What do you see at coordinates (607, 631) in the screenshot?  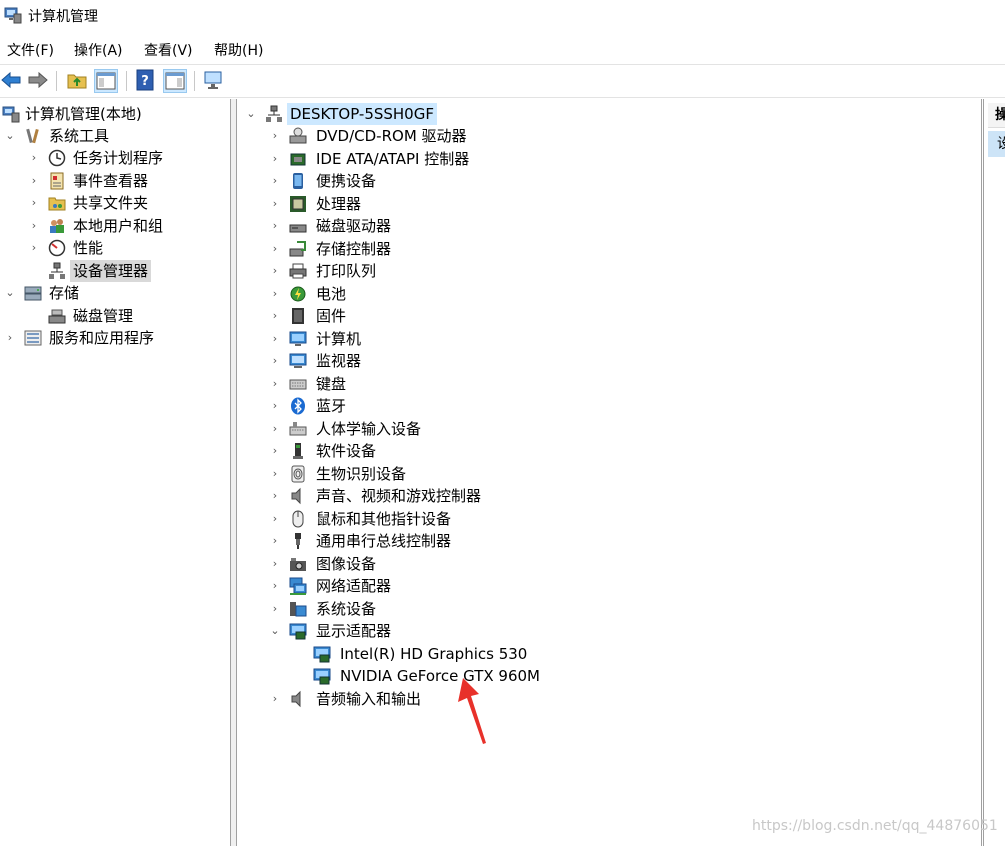 I see `device-category-display-adapters: ⌄ 显示适配器` at bounding box center [607, 631].